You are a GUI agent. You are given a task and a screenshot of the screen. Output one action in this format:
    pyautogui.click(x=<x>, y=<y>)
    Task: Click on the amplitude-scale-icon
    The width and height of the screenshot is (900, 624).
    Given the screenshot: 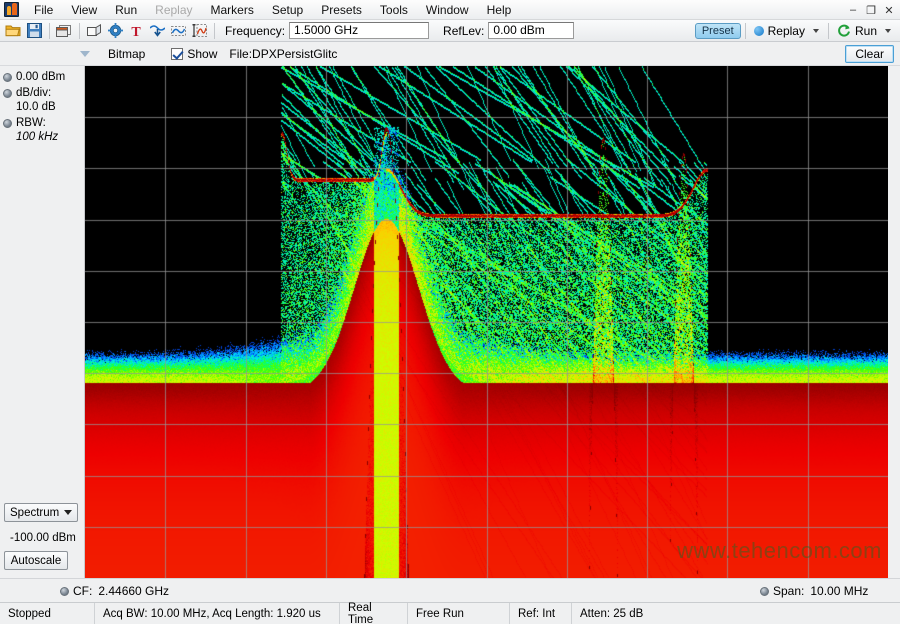 What is the action you would take?
    pyautogui.click(x=199, y=31)
    